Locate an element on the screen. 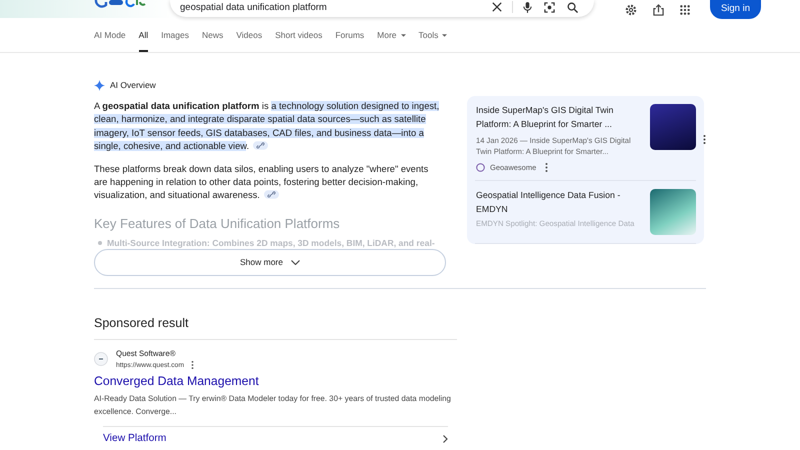  search-field: geospatial data unification platform is located at coordinates (382, 8).